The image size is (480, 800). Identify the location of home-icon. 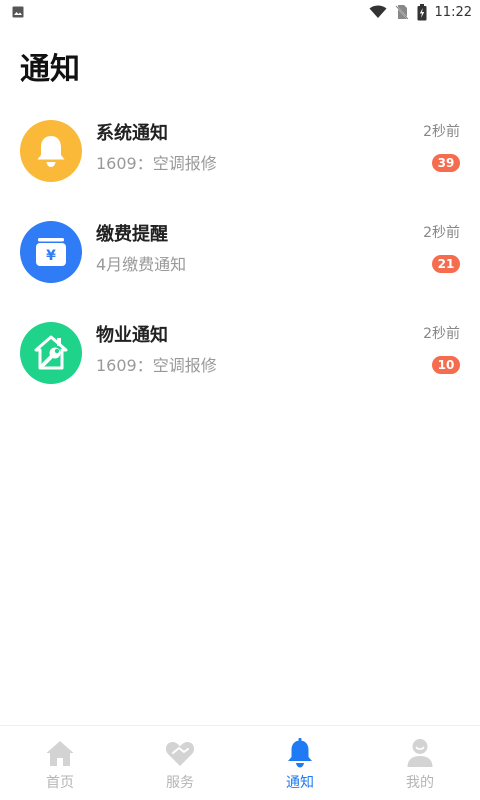
(60, 753).